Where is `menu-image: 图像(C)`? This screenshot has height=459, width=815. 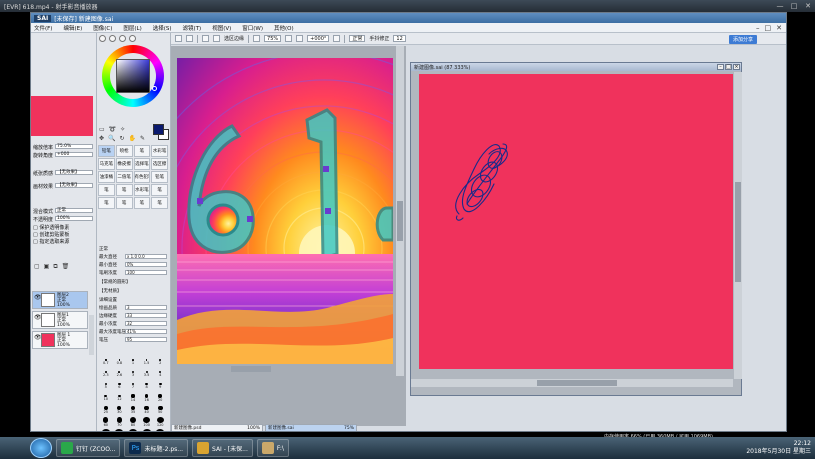 menu-image: 图像(C) is located at coordinates (102, 28).